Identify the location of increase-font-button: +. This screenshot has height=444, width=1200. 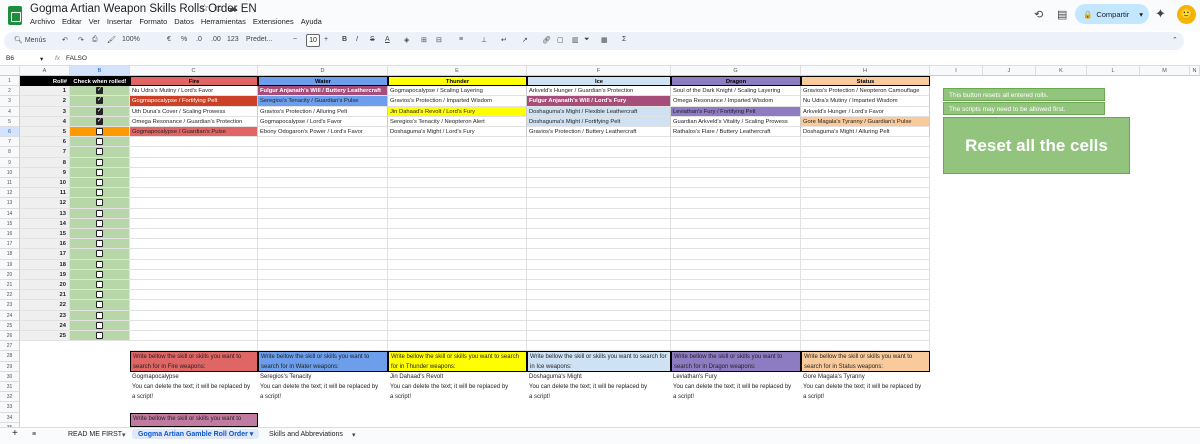
(326, 39).